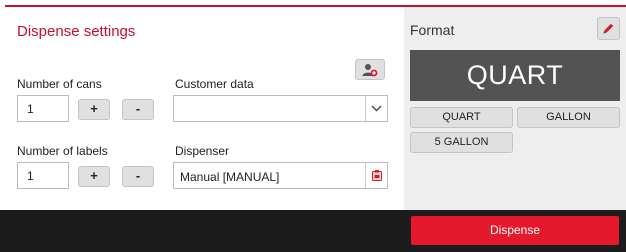  I want to click on cans-minus-button: -, so click(138, 109).